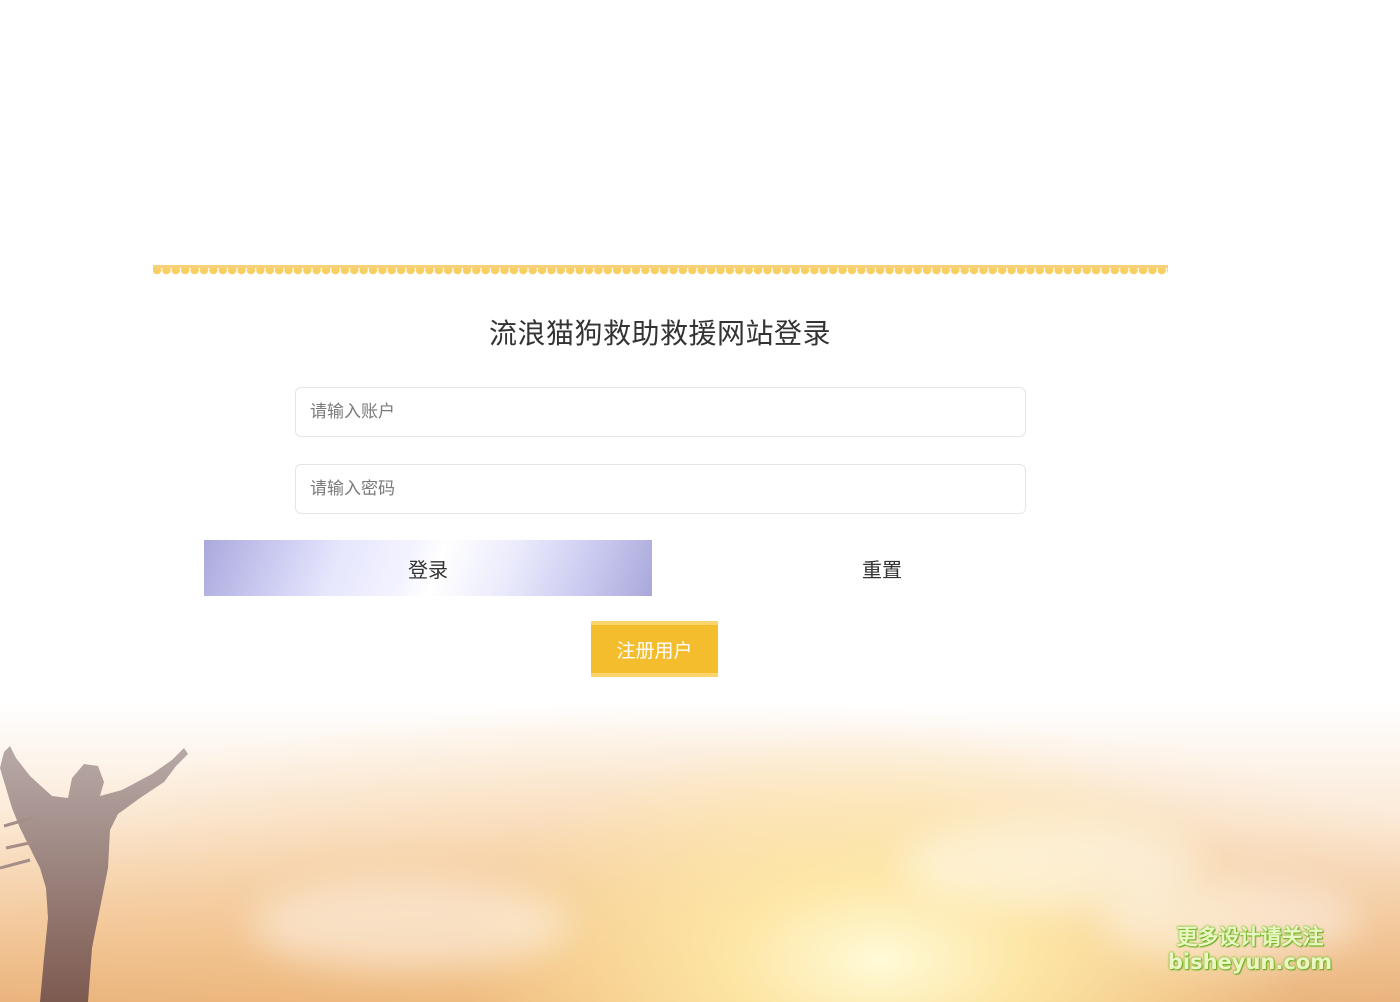 This screenshot has width=1400, height=1002. Describe the element at coordinates (94, 874) in the screenshot. I see `person-silhouette-image` at that location.